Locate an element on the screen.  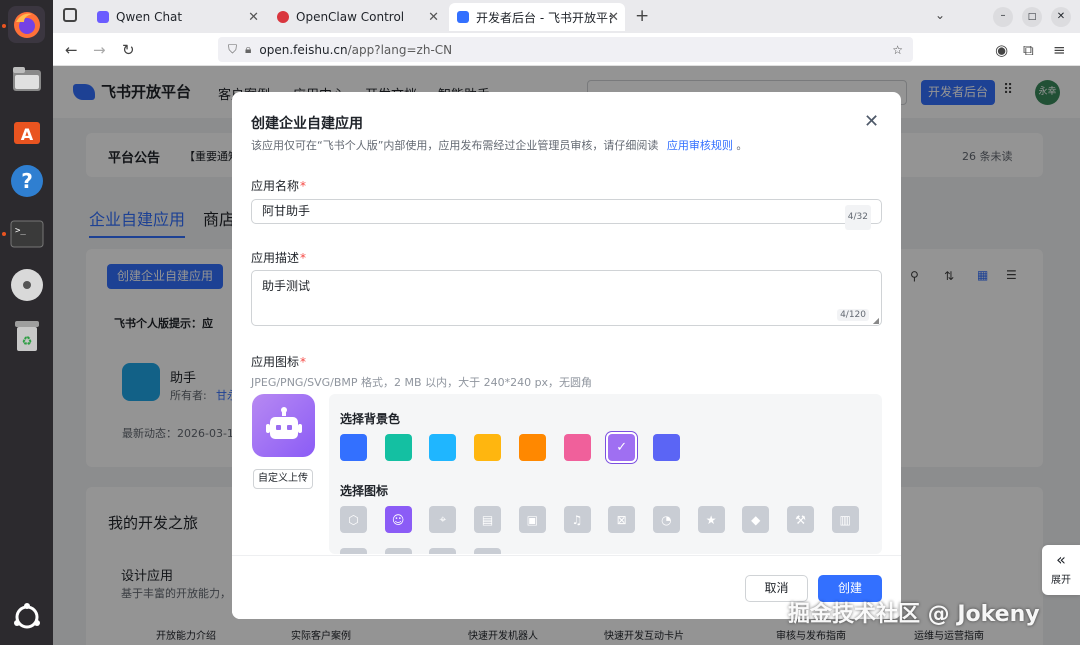
app-icon-label: 应用图标* is located at coordinates (278, 361).